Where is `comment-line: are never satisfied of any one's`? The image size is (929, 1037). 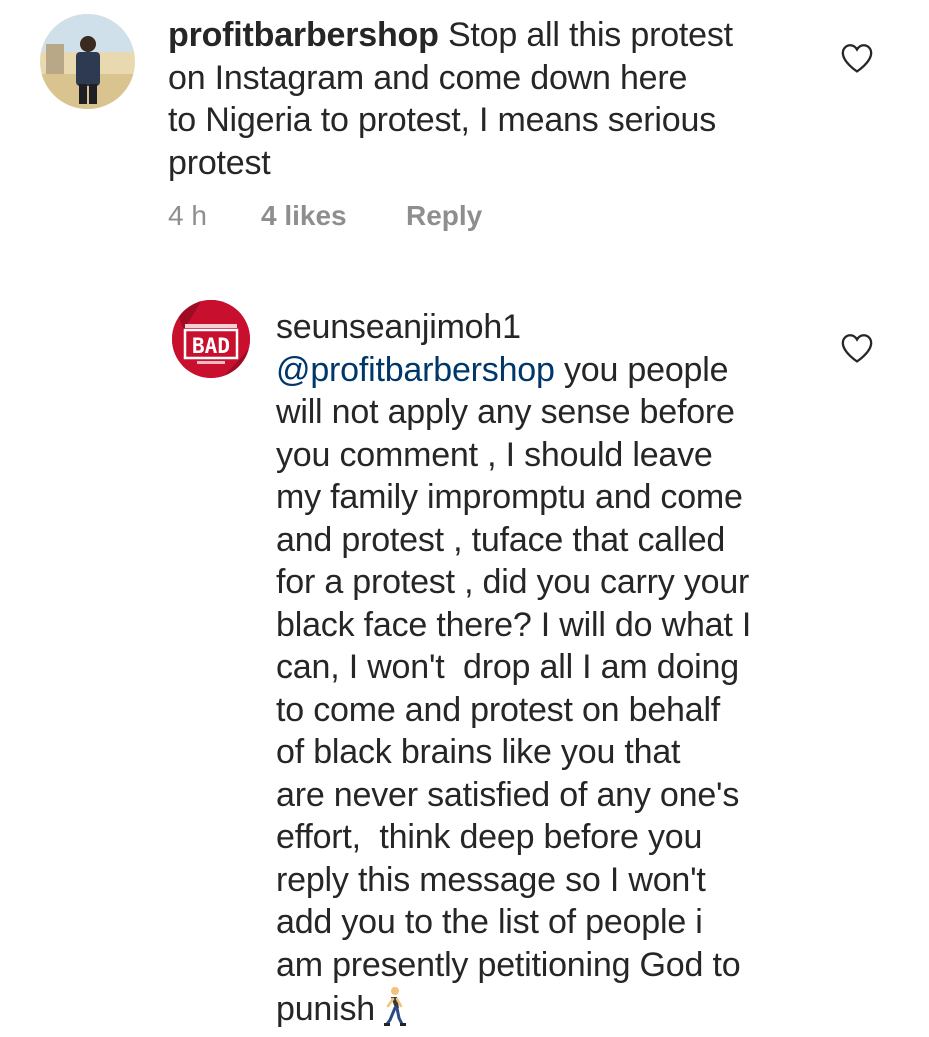 comment-line: are never satisfied of any one's is located at coordinates (508, 794).